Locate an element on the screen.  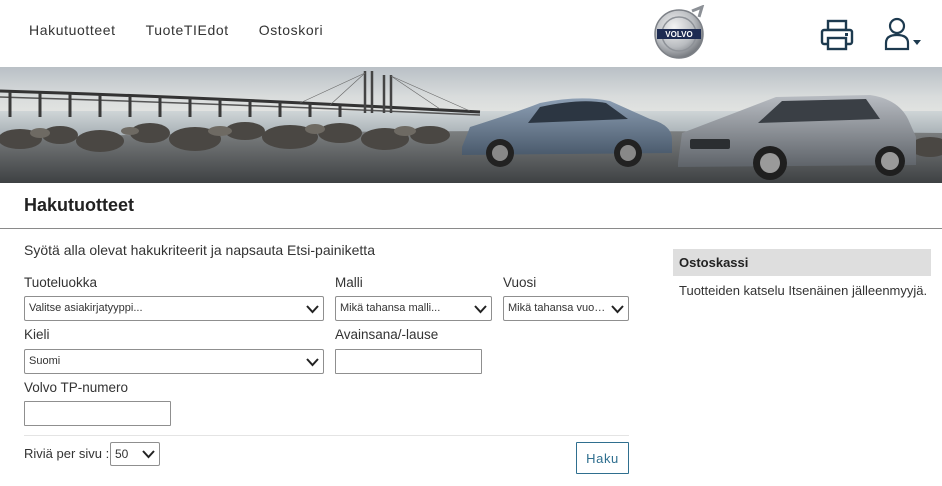
search-button: Haku is located at coordinates (602, 458).